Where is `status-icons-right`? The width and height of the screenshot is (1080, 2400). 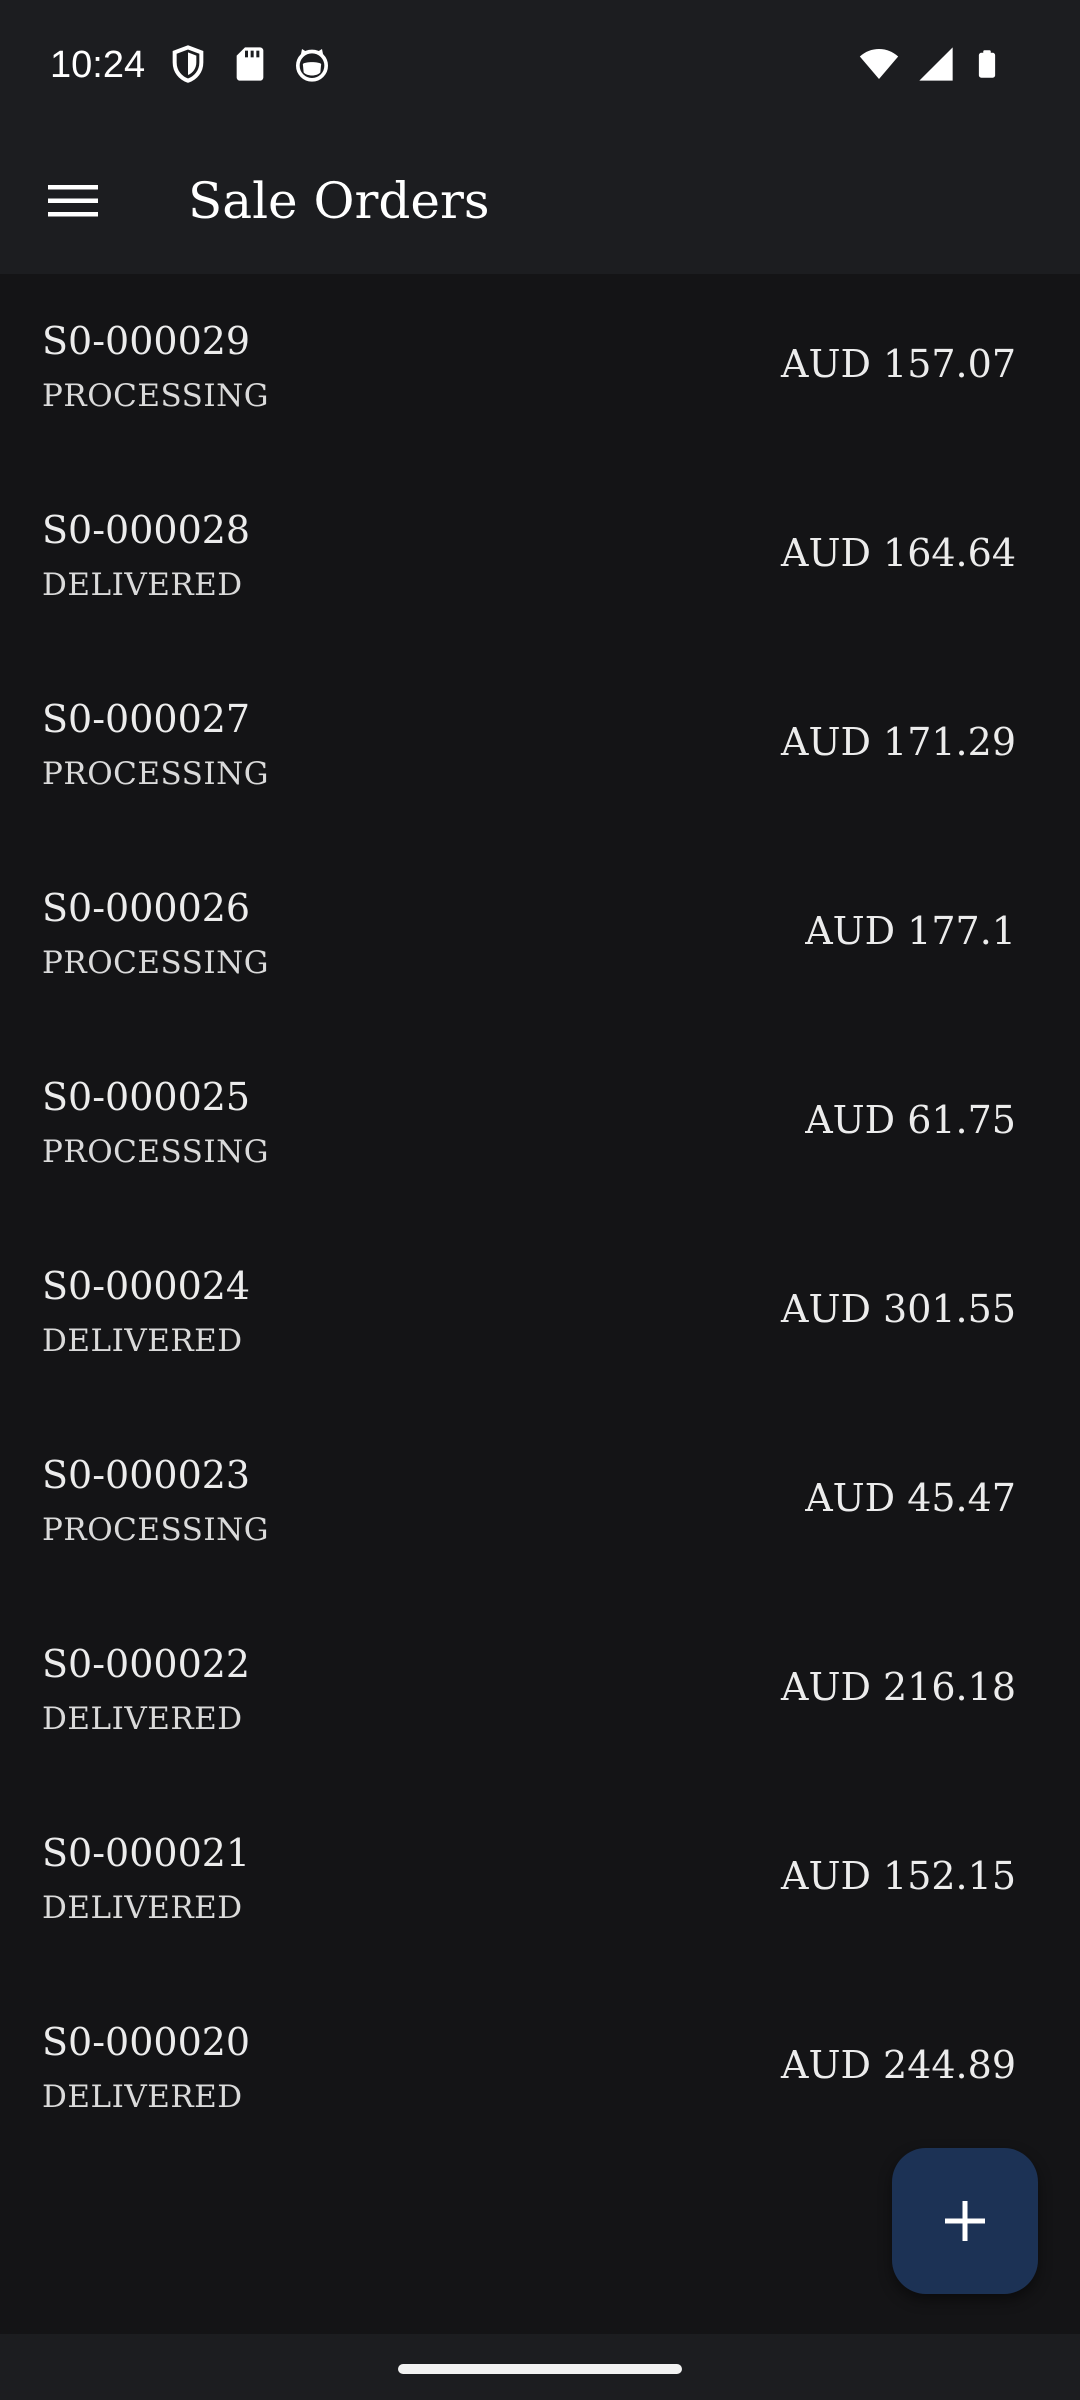 status-icons-right is located at coordinates (930, 64).